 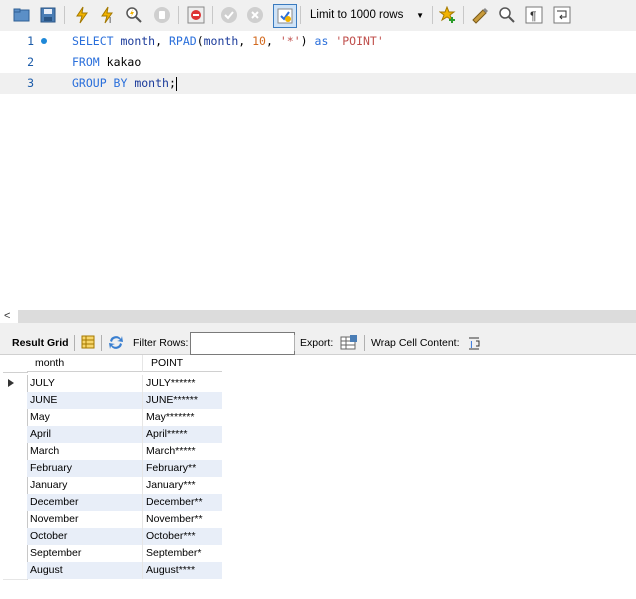 I want to click on grid-view-icon, so click(x=88, y=343).